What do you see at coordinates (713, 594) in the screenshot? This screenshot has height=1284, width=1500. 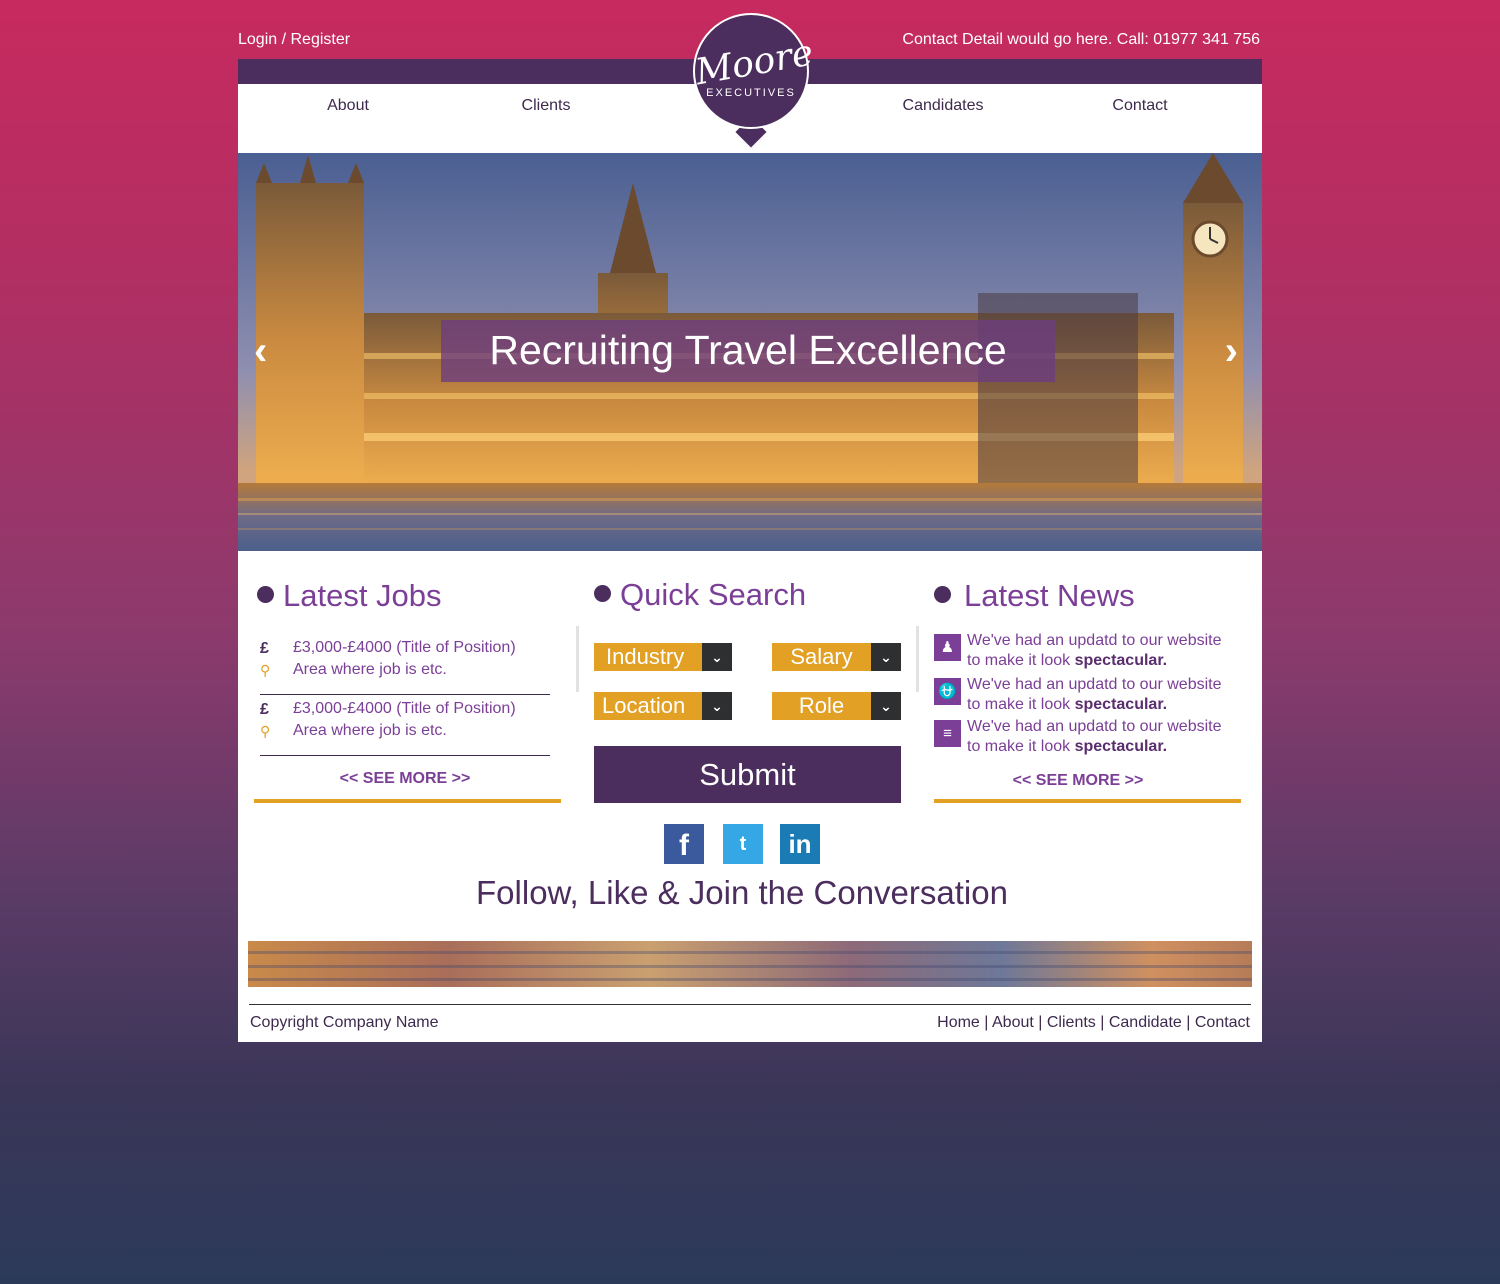 I see `quick-search-title: Quick Search` at bounding box center [713, 594].